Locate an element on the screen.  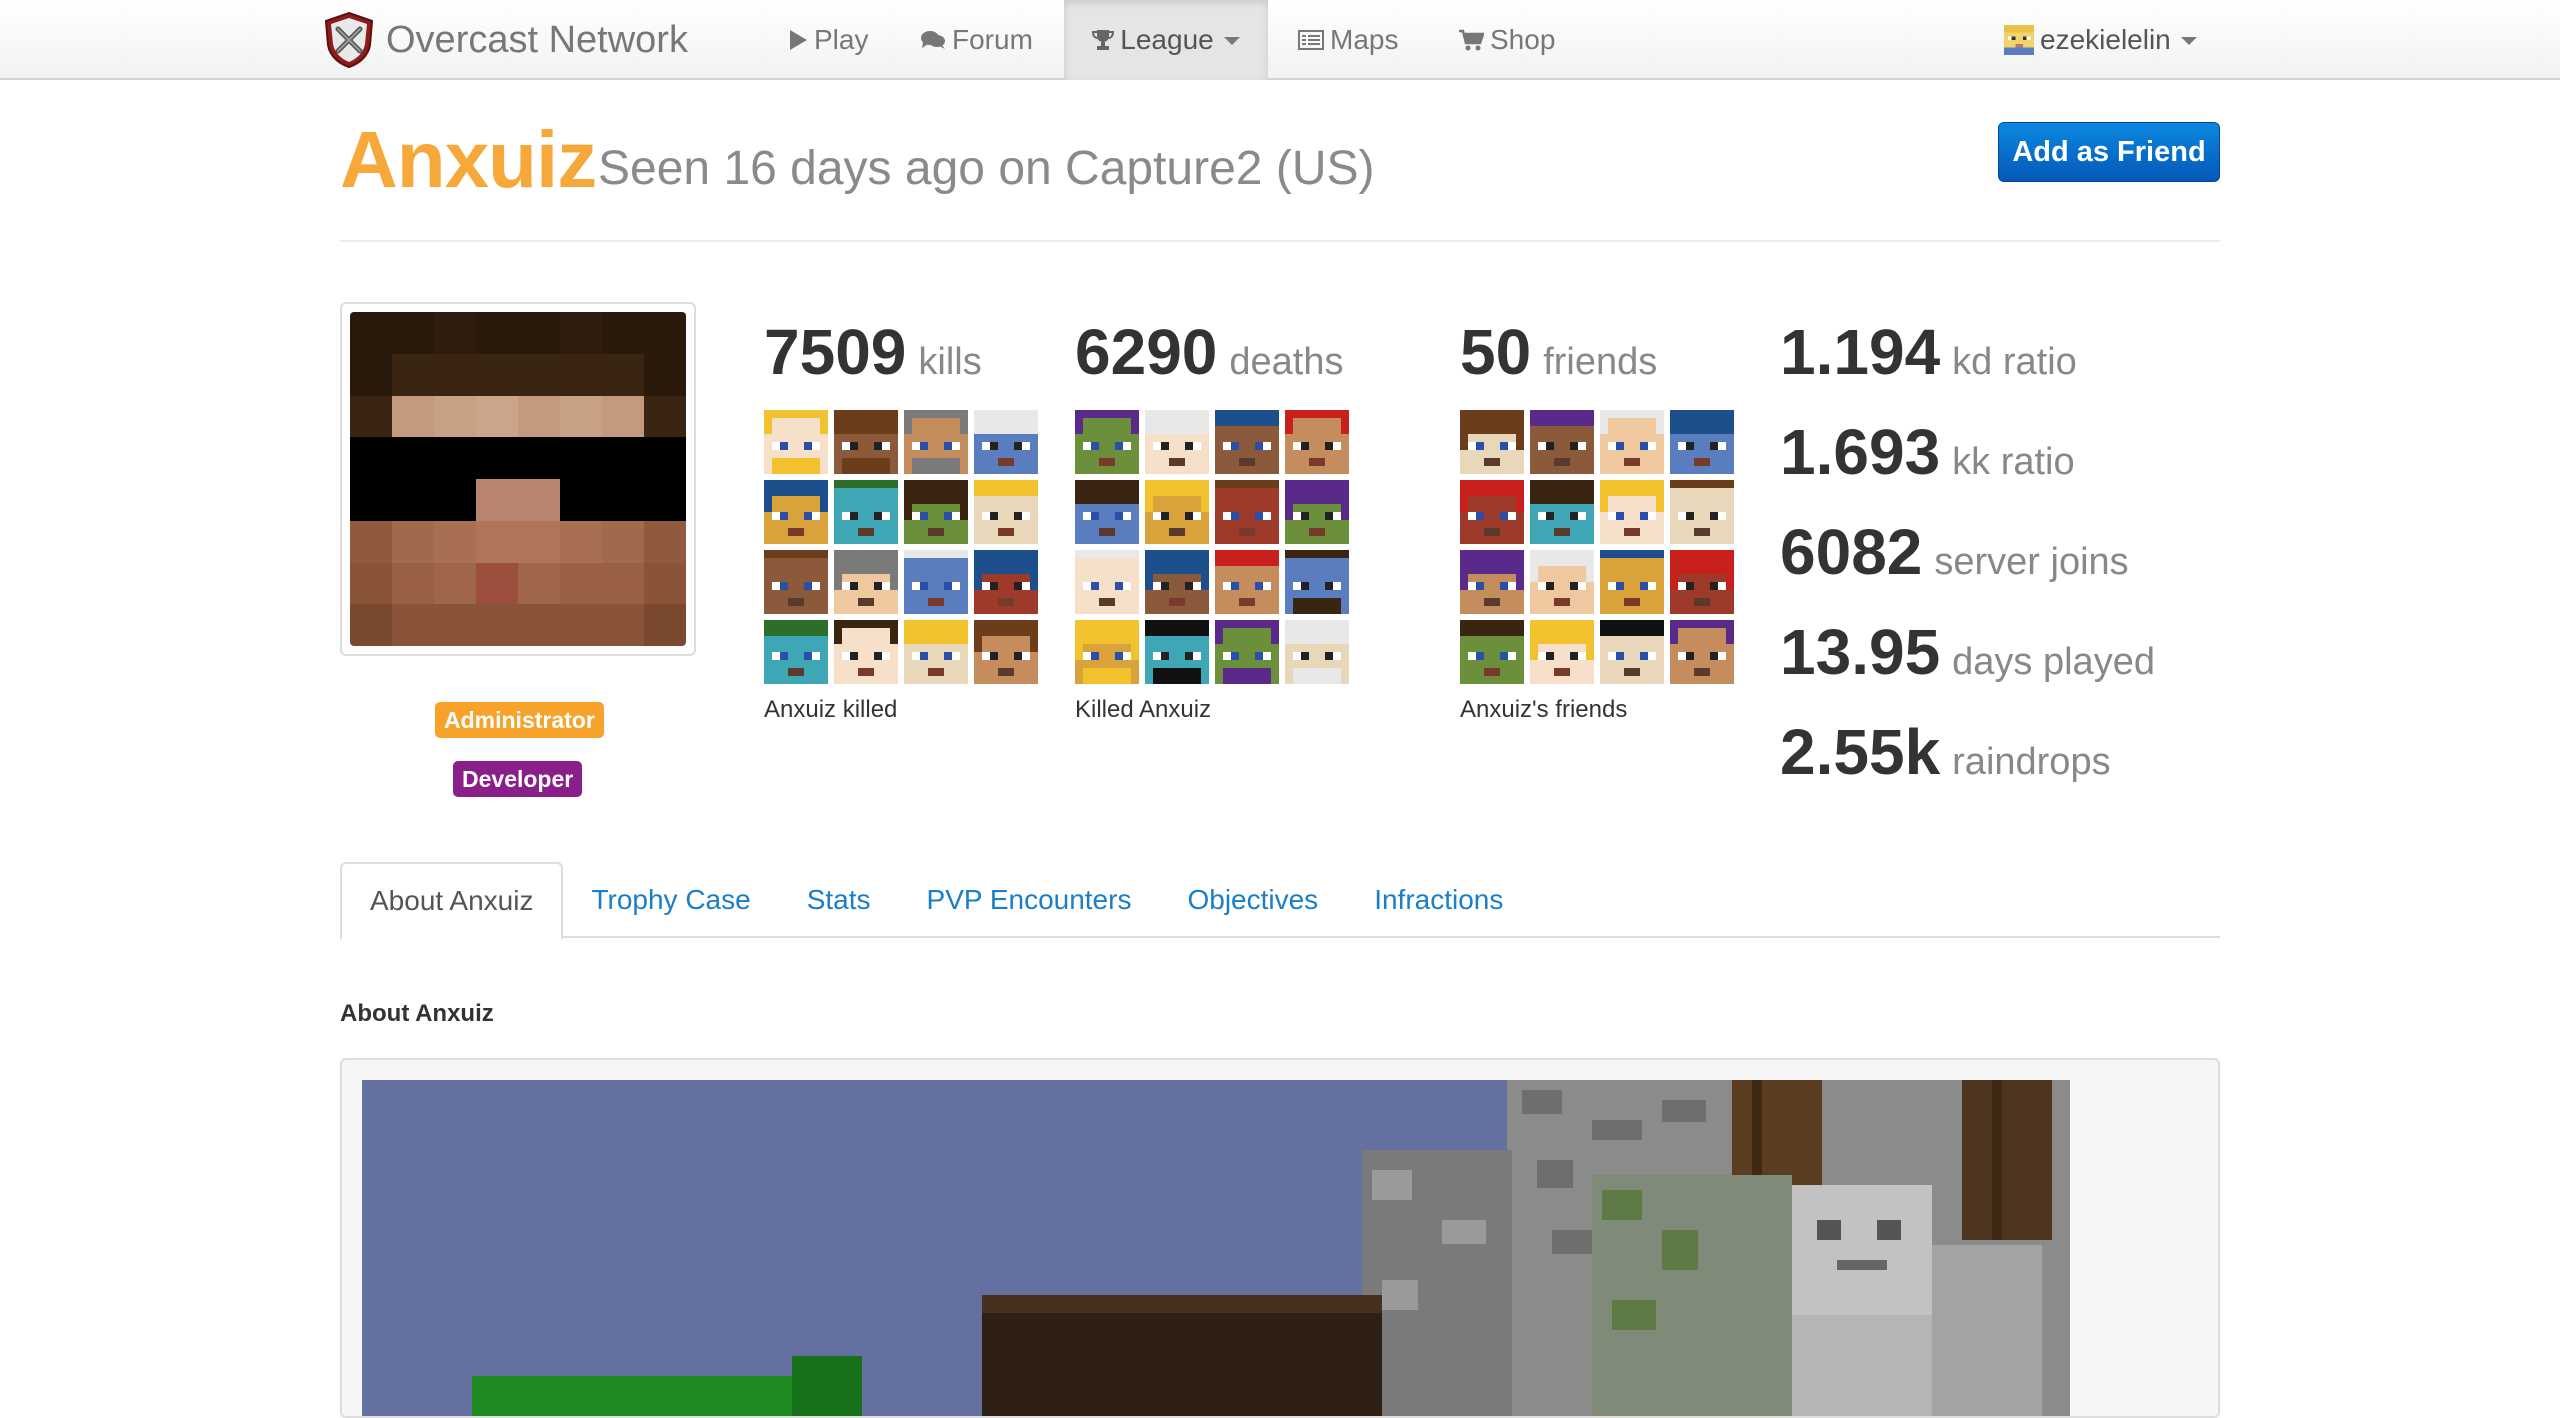
friends-section: 50 friends Anxuiz's friends is located at coordinates (1597, 522).